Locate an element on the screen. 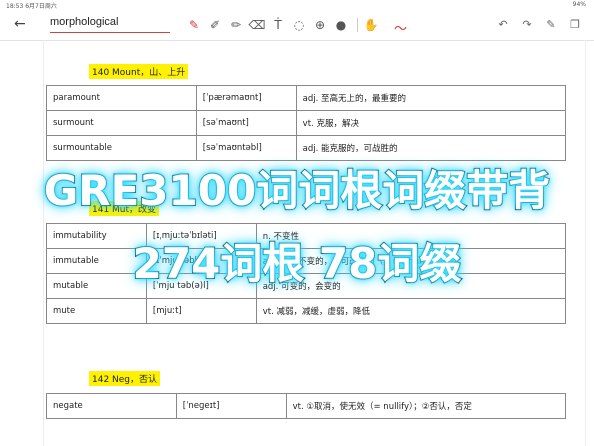 Image resolution: width=594 pixels, height=446 pixels. phonetic-cell: [mjuːt] is located at coordinates (201, 311).